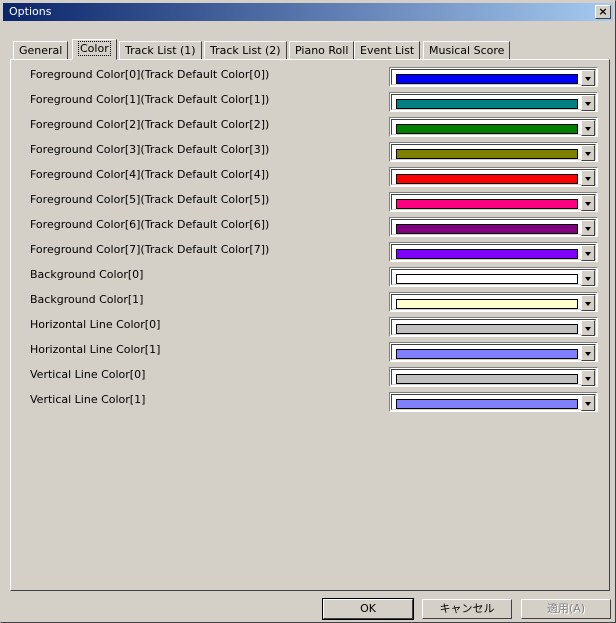  Describe the element at coordinates (160, 50) in the screenshot. I see `tab-track-list-1: Track List (1)` at that location.